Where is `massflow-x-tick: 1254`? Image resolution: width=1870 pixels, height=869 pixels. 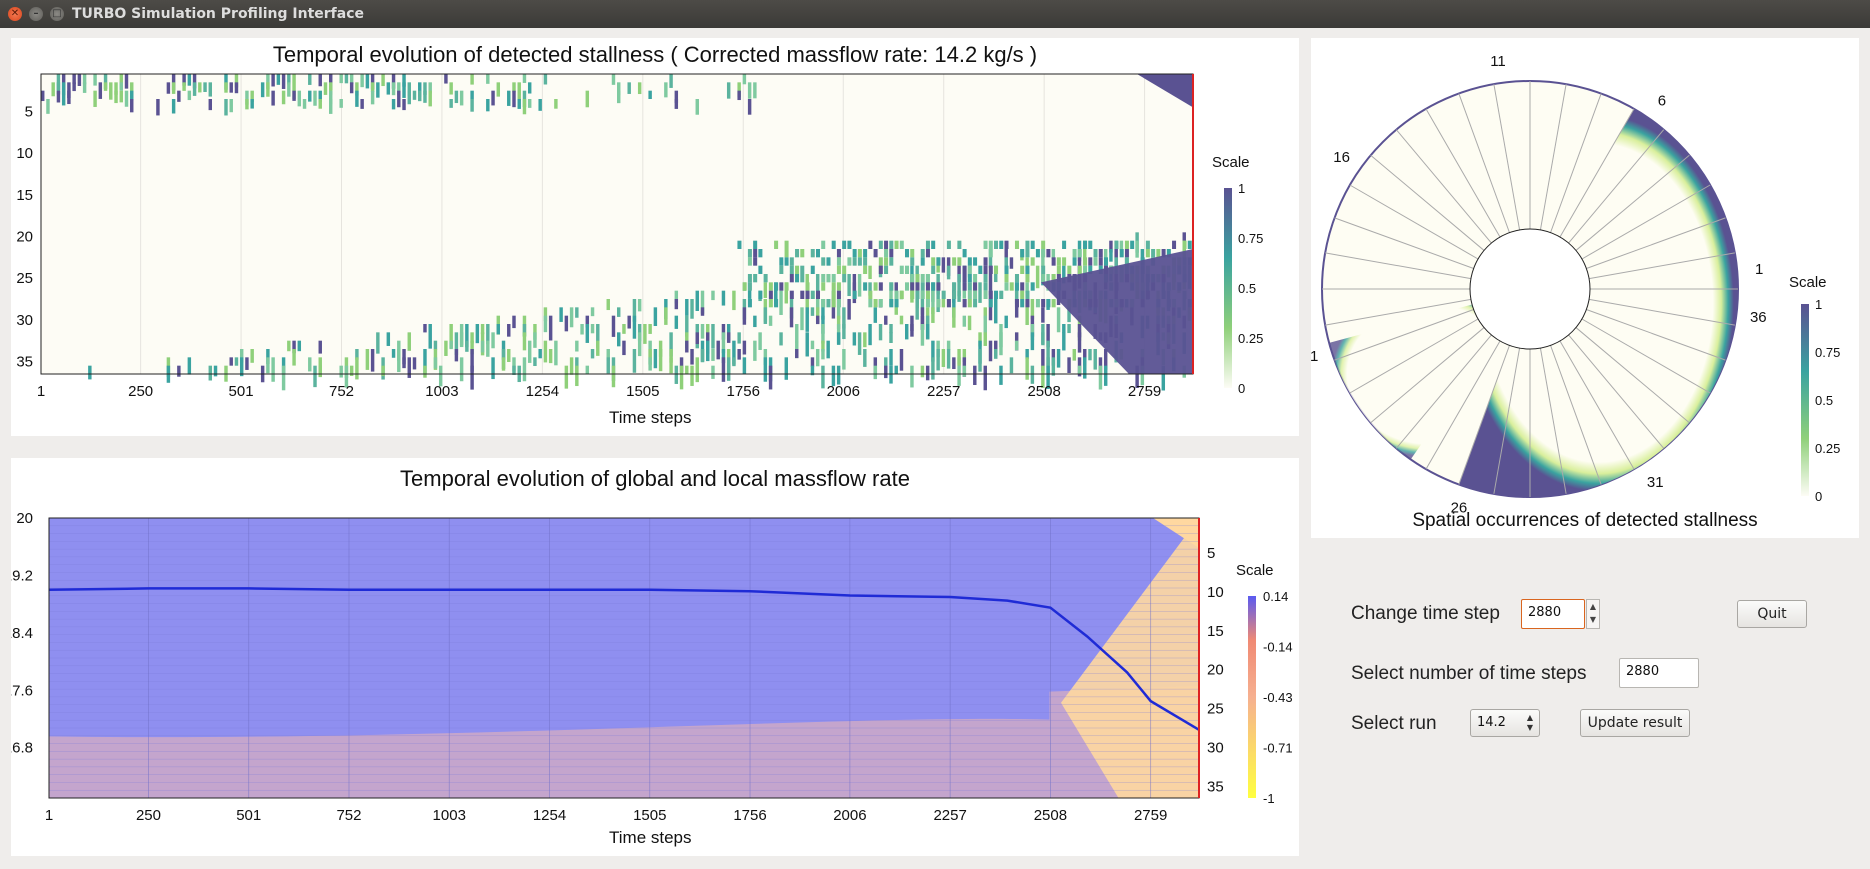 massflow-x-tick: 1254 is located at coordinates (549, 815).